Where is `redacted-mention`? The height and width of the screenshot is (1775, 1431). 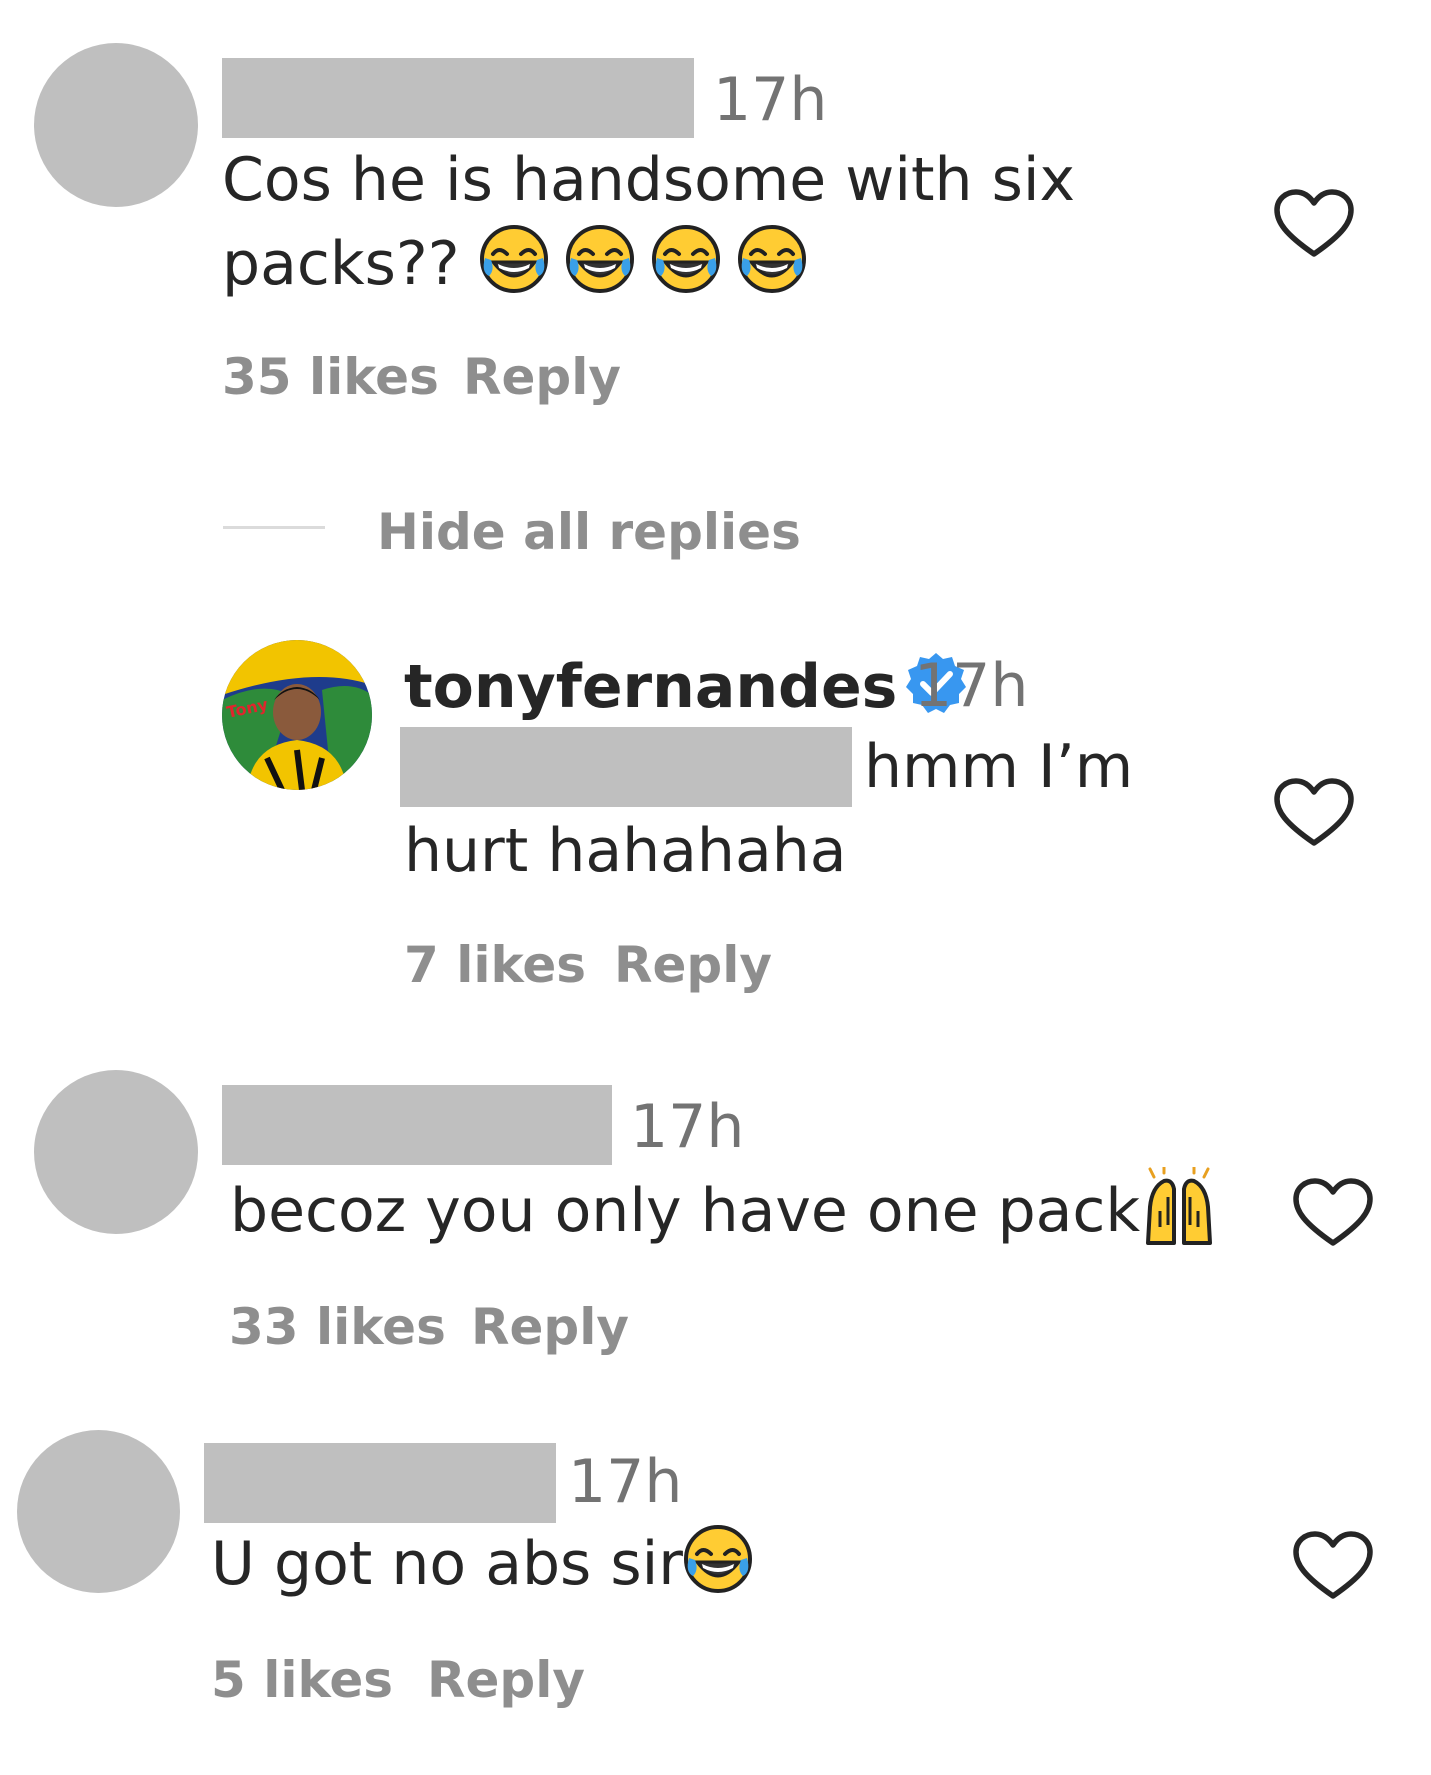
redacted-mention is located at coordinates (626, 767).